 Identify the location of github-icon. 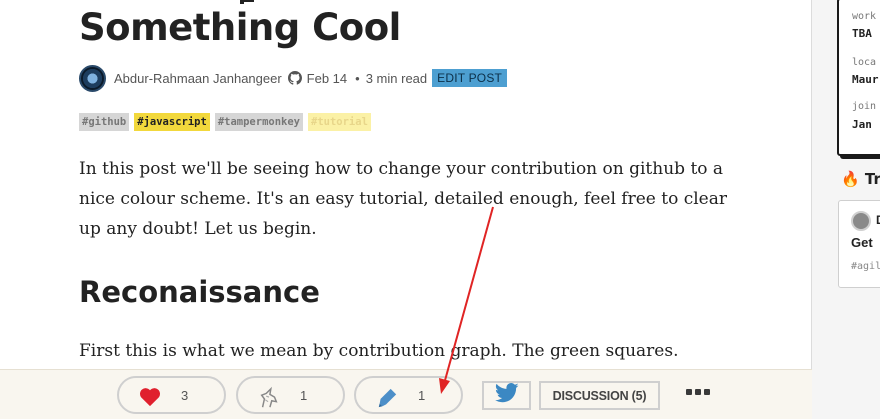
(294, 78).